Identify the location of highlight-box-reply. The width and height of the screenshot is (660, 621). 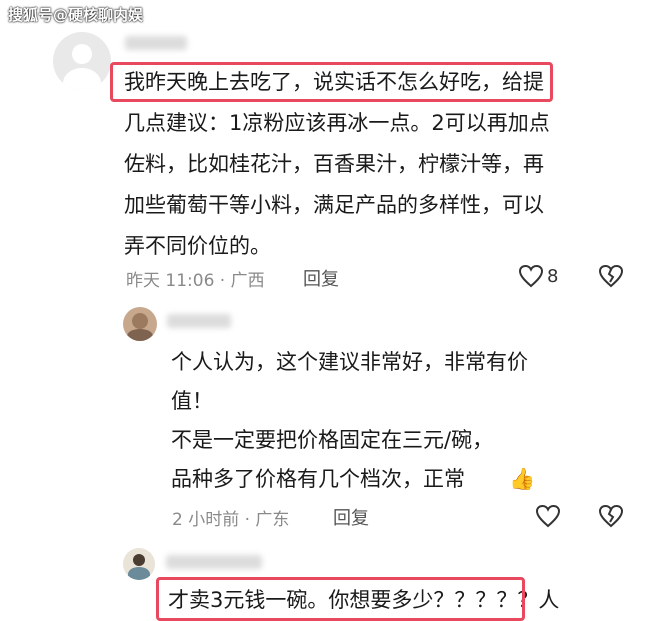
(340, 599).